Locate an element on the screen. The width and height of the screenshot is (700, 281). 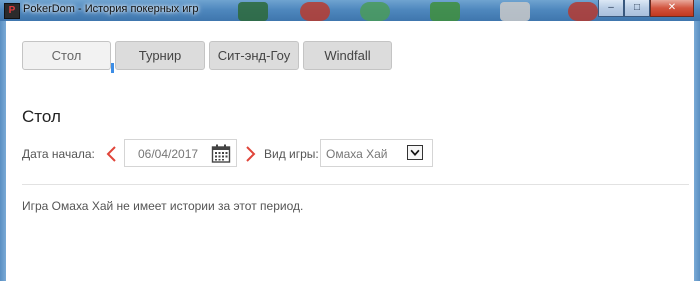
start-date-field: 06/04/2017 is located at coordinates (180, 153).